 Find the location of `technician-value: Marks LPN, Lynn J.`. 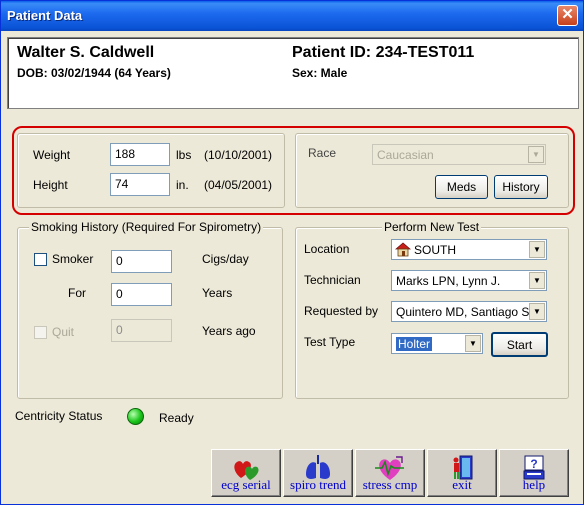

technician-value: Marks LPN, Lynn J. is located at coordinates (448, 281).